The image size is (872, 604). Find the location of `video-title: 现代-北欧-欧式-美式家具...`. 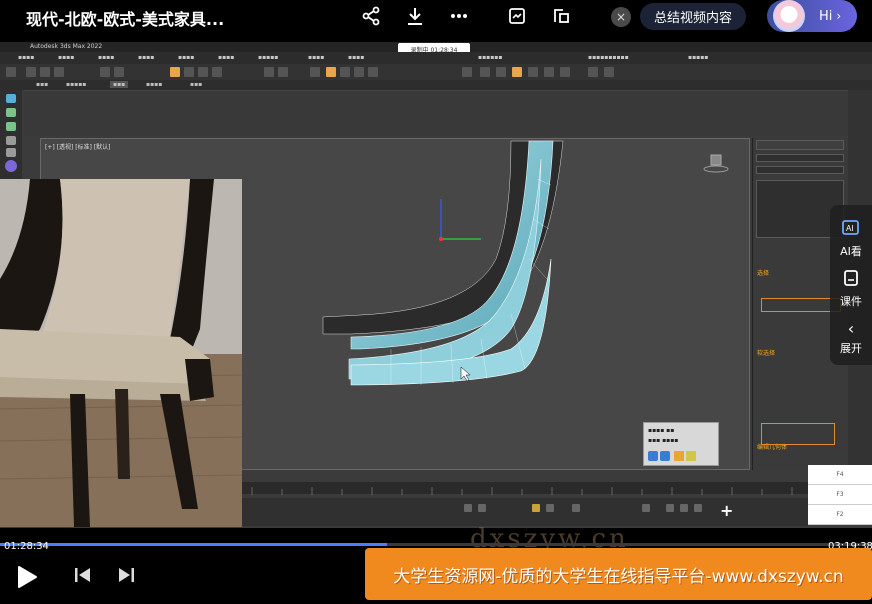

video-title: 现代-北欧-欧式-美式家具... is located at coordinates (125, 19).